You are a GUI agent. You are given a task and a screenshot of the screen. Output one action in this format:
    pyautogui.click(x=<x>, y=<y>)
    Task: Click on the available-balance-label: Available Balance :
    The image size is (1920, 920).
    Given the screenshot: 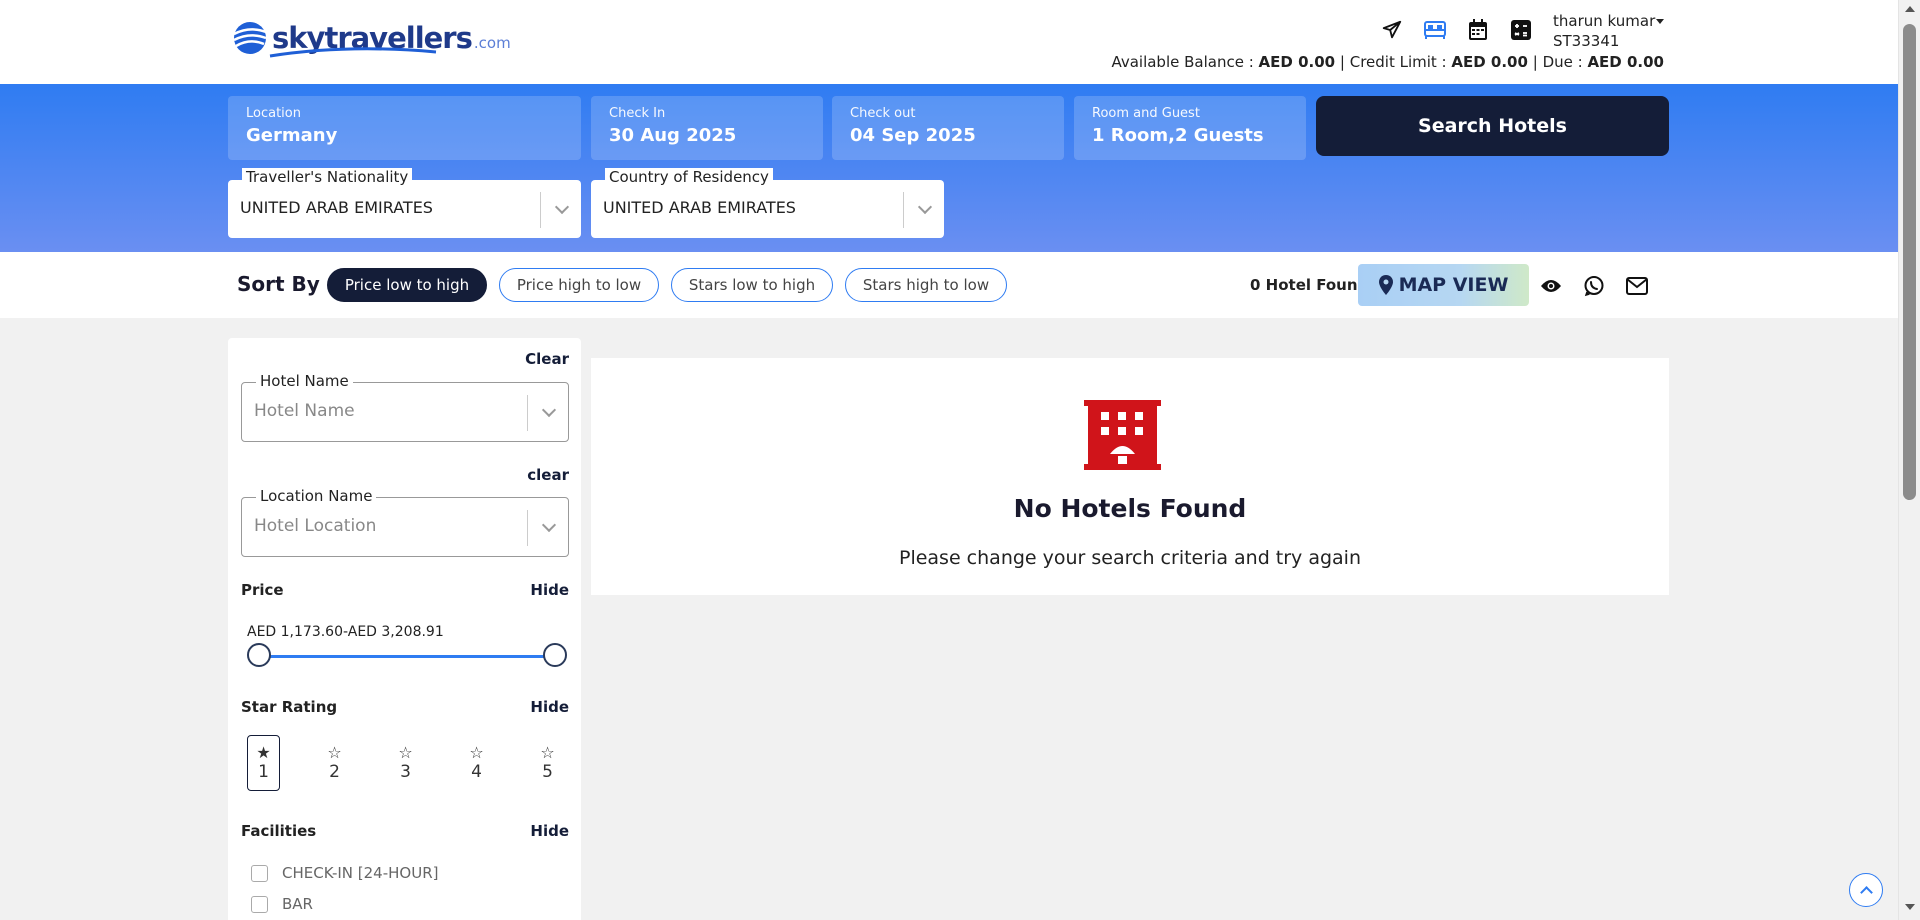 What is the action you would take?
    pyautogui.click(x=1182, y=62)
    